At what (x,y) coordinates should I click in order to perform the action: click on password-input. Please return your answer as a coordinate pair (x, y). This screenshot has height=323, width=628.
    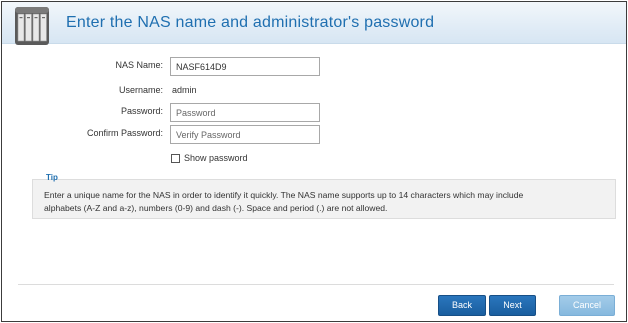
    Looking at the image, I should click on (245, 112).